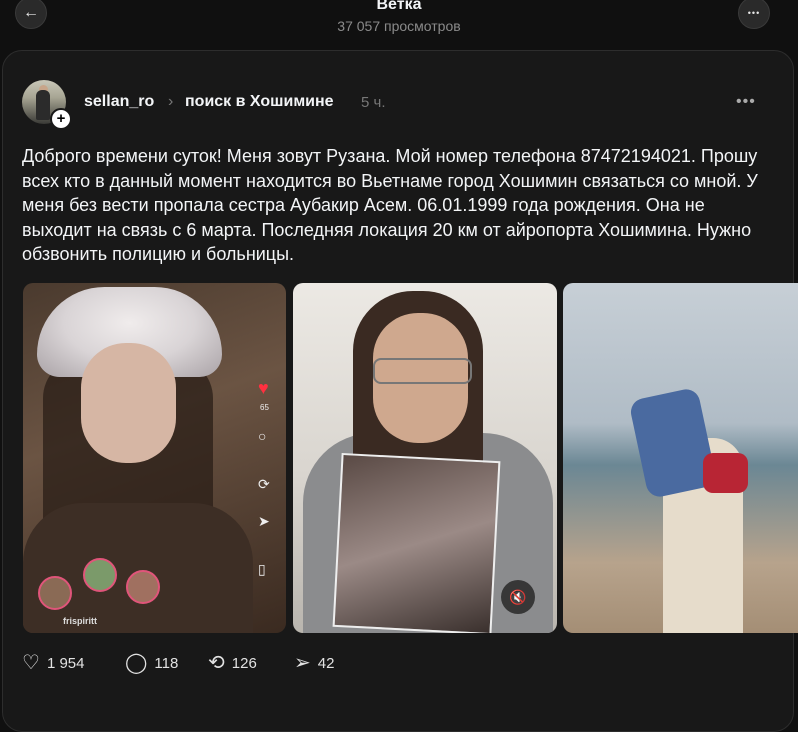 The height and width of the screenshot is (732, 798). Describe the element at coordinates (136, 663) in the screenshot. I see `comment-bubble-icon: ◯` at that location.